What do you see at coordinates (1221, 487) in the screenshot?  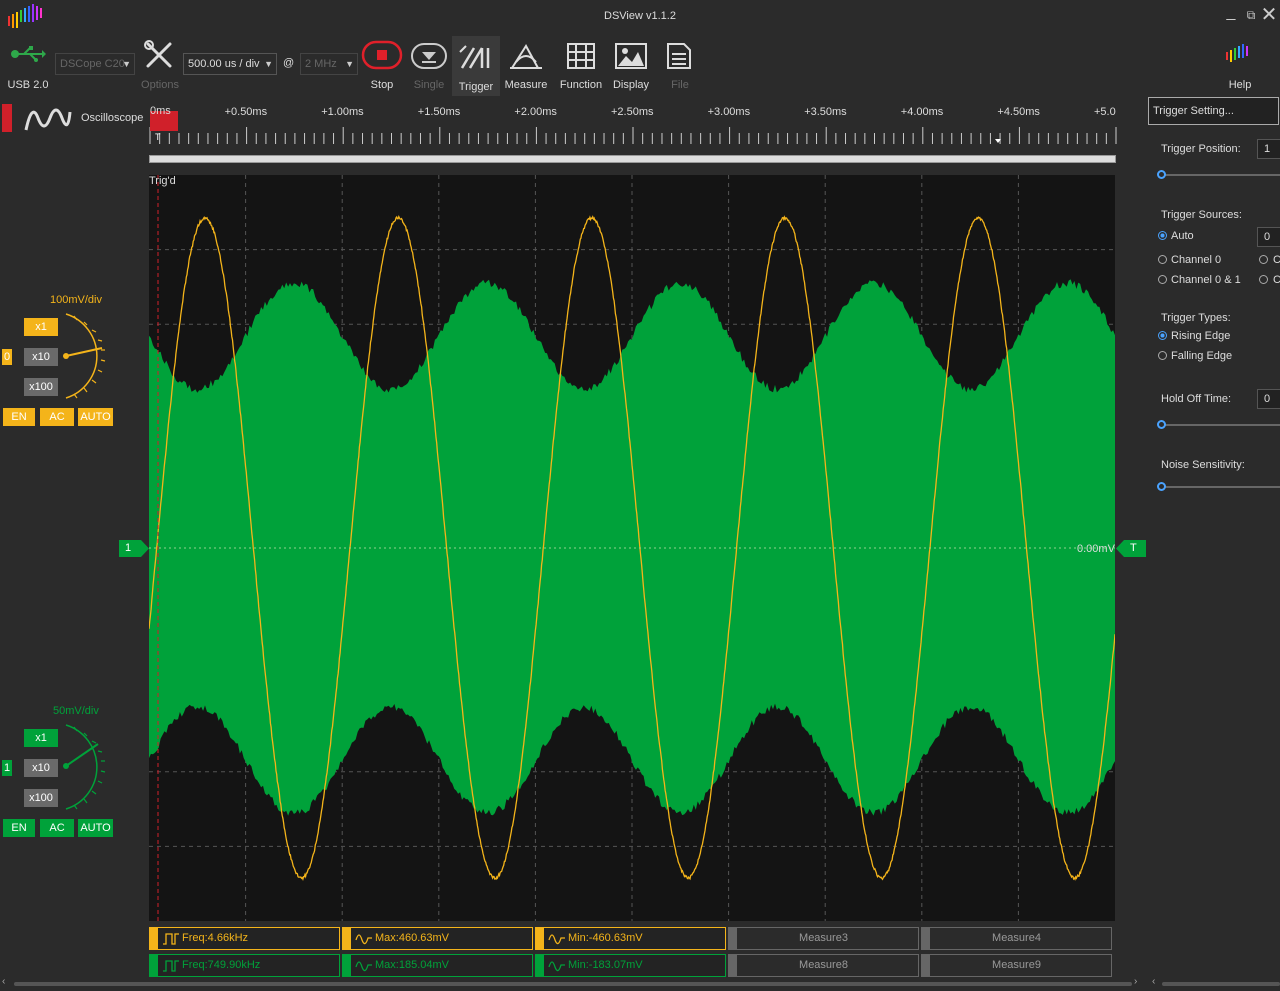 I see `noise-sensitivity-slider` at bounding box center [1221, 487].